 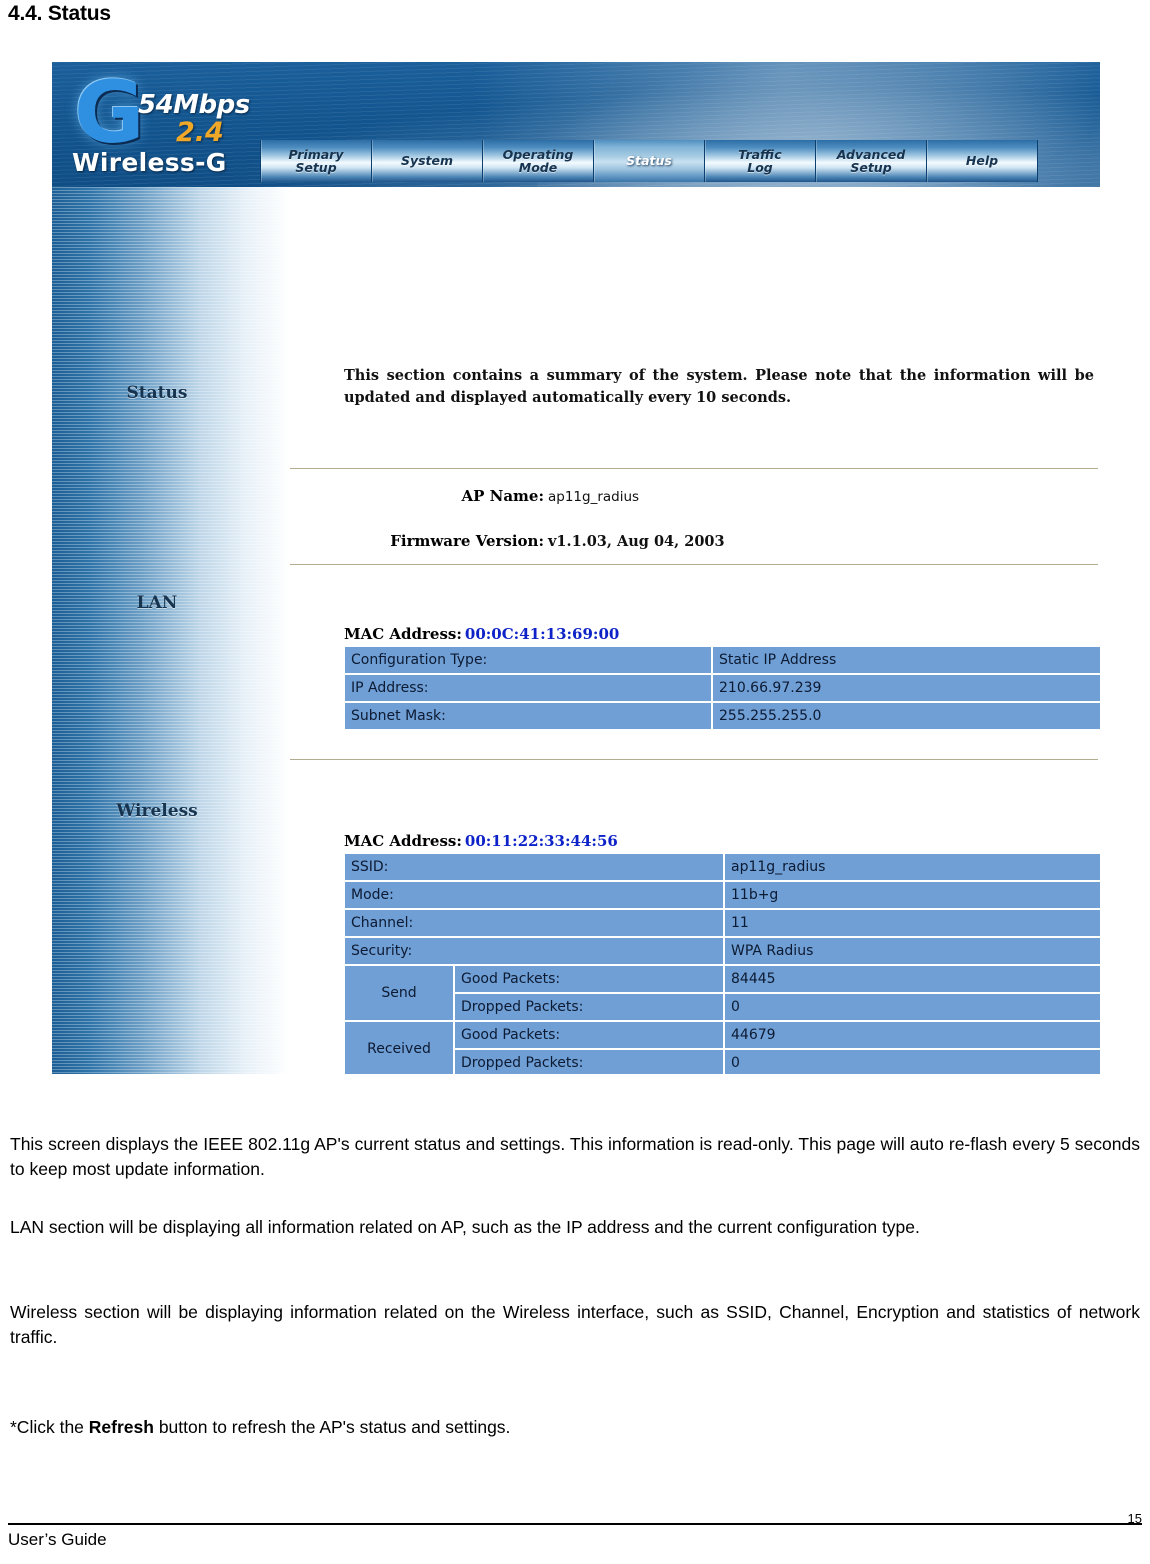 I want to click on nav-tab-label: System, so click(x=427, y=161).